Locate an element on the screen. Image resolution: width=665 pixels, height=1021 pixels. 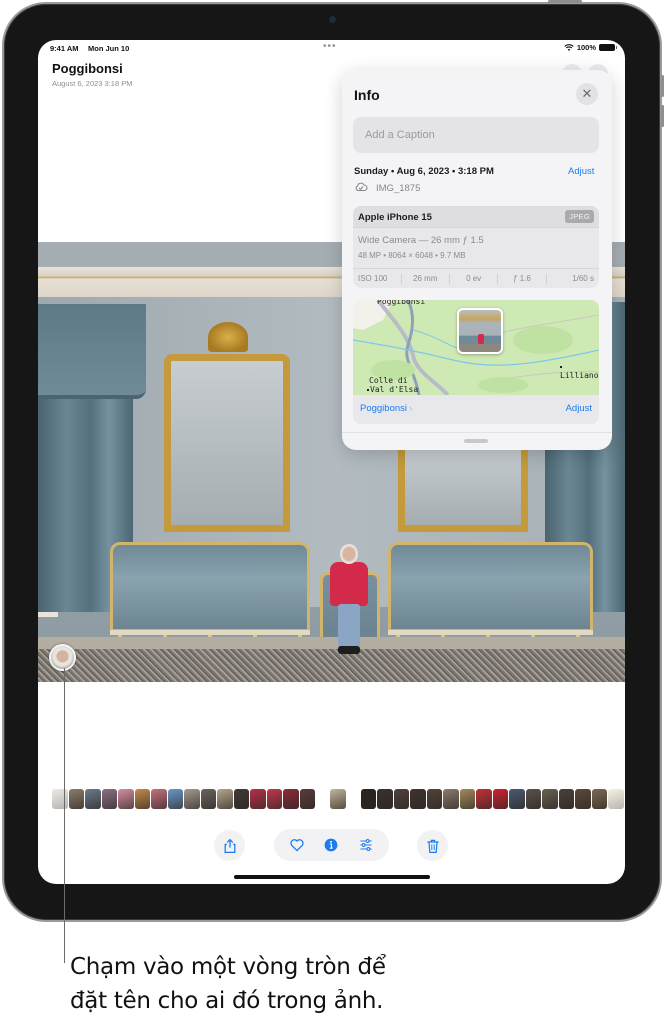
file-name: IMG_1875 is located at coordinates (398, 188).